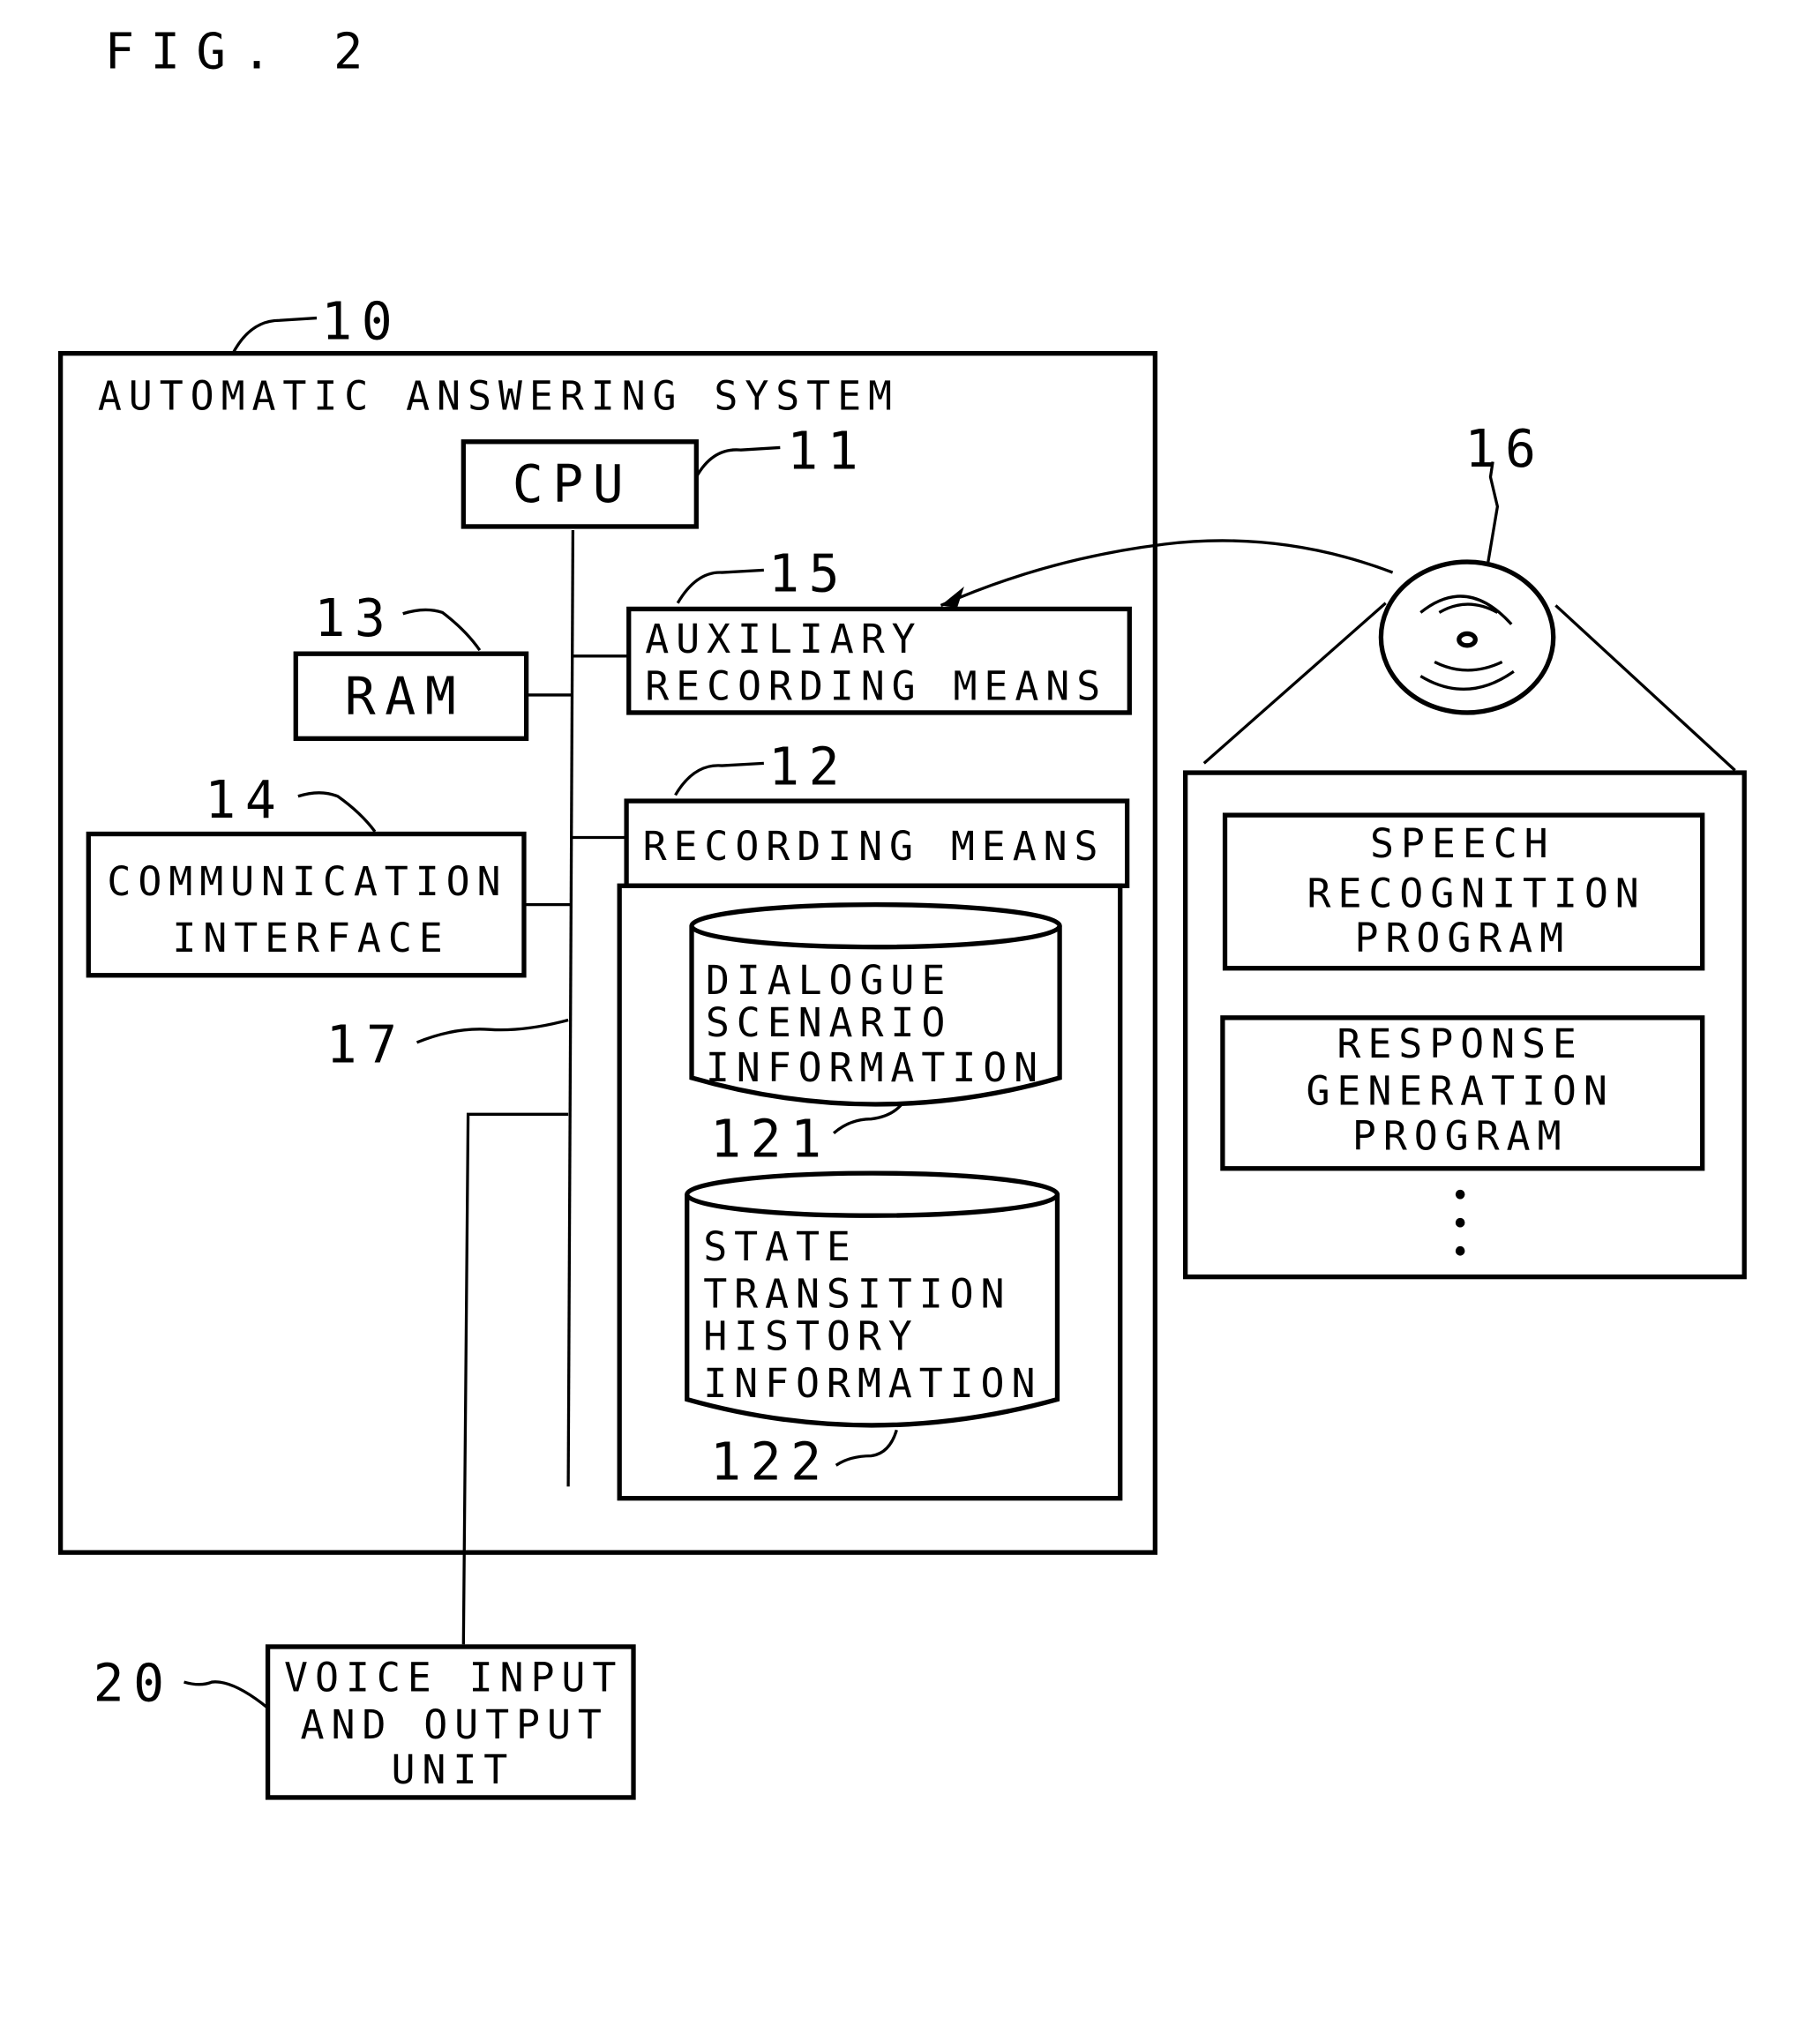  Describe the element at coordinates (875, 1067) in the screenshot. I see `db-121-line-3: INFORMATION` at that location.